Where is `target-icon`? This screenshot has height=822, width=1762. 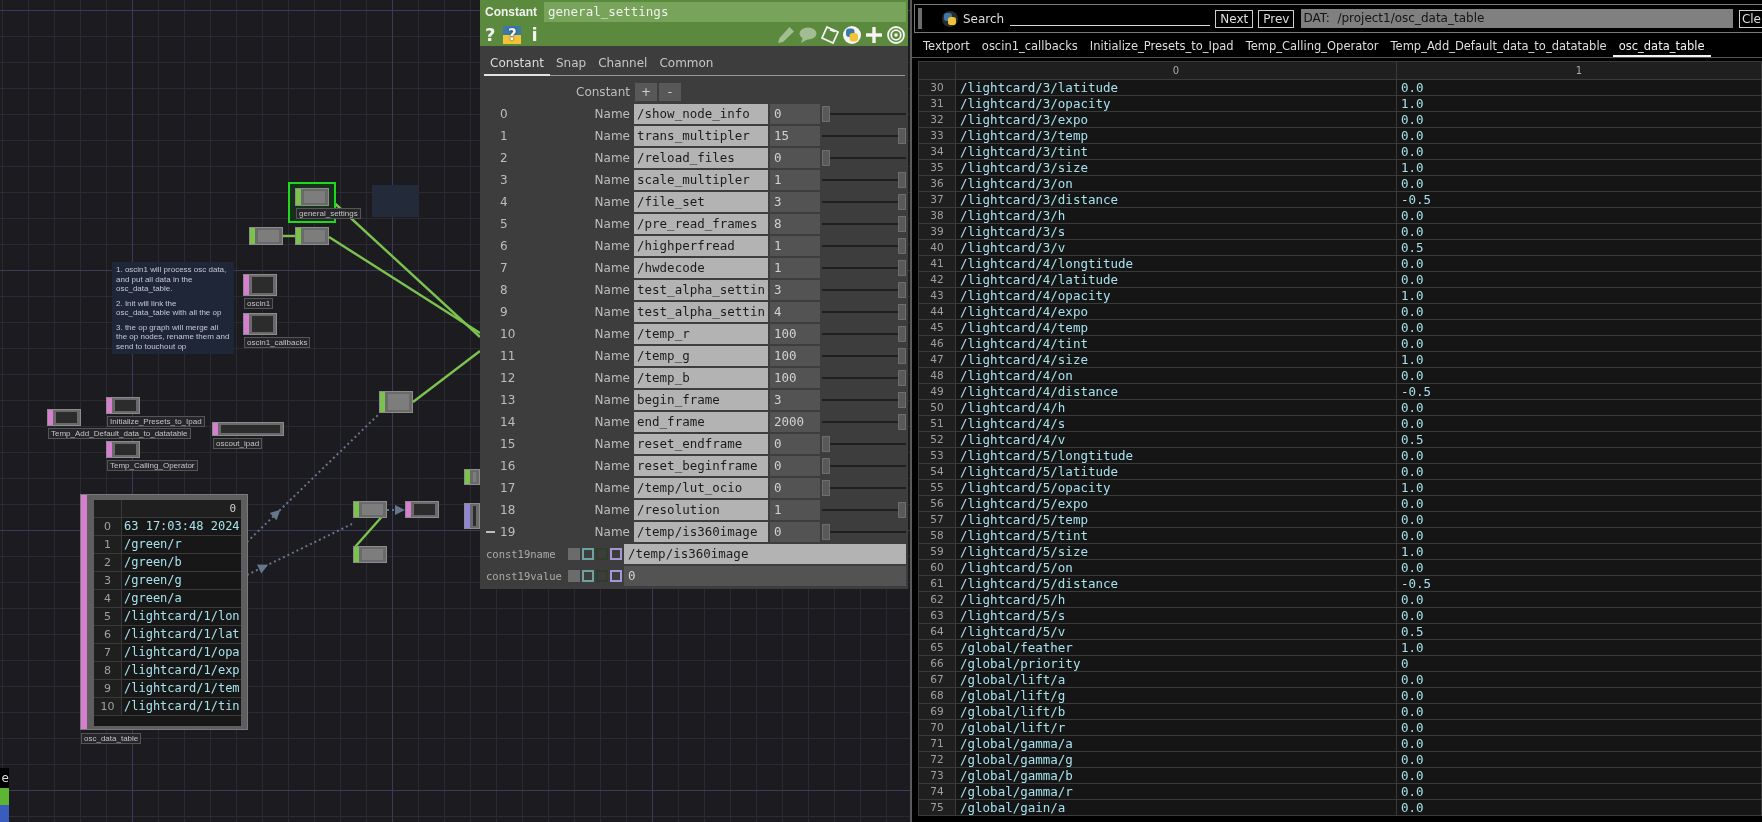
target-icon is located at coordinates (896, 35).